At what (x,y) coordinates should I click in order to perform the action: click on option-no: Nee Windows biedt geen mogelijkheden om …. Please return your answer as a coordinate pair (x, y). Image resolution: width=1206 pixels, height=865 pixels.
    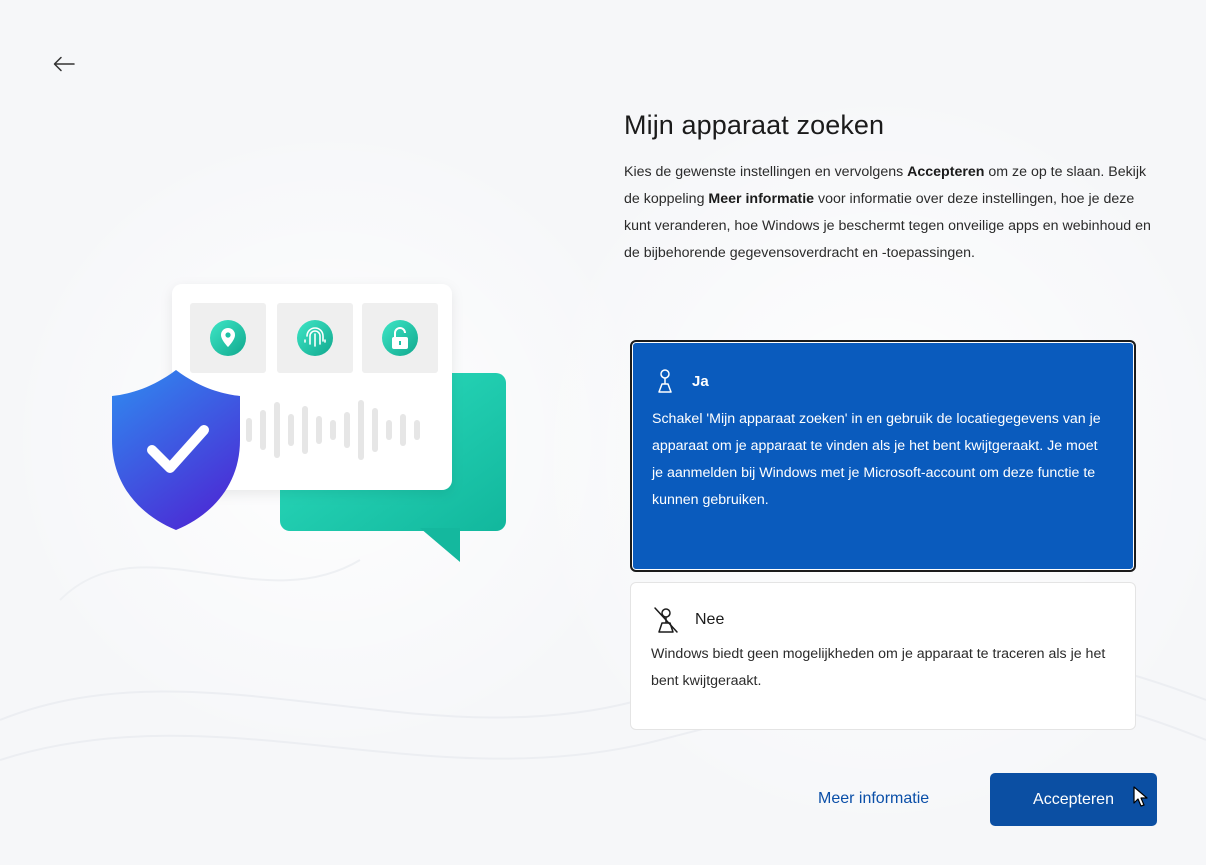
    Looking at the image, I should click on (883, 656).